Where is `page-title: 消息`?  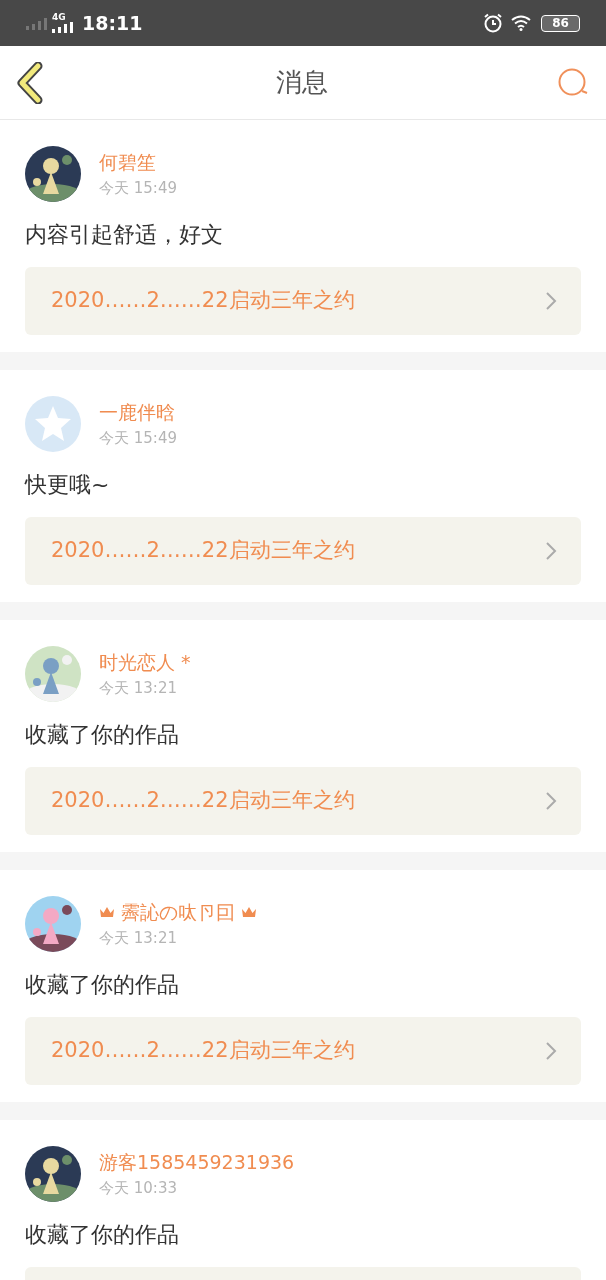
page-title: 消息 is located at coordinates (302, 82).